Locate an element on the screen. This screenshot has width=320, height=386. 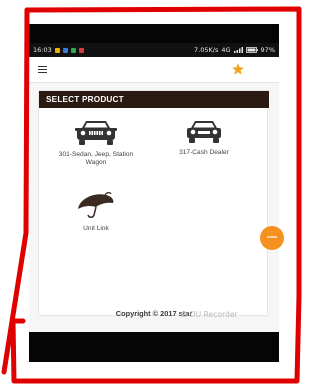
network-type: 4G is located at coordinates (226, 50).